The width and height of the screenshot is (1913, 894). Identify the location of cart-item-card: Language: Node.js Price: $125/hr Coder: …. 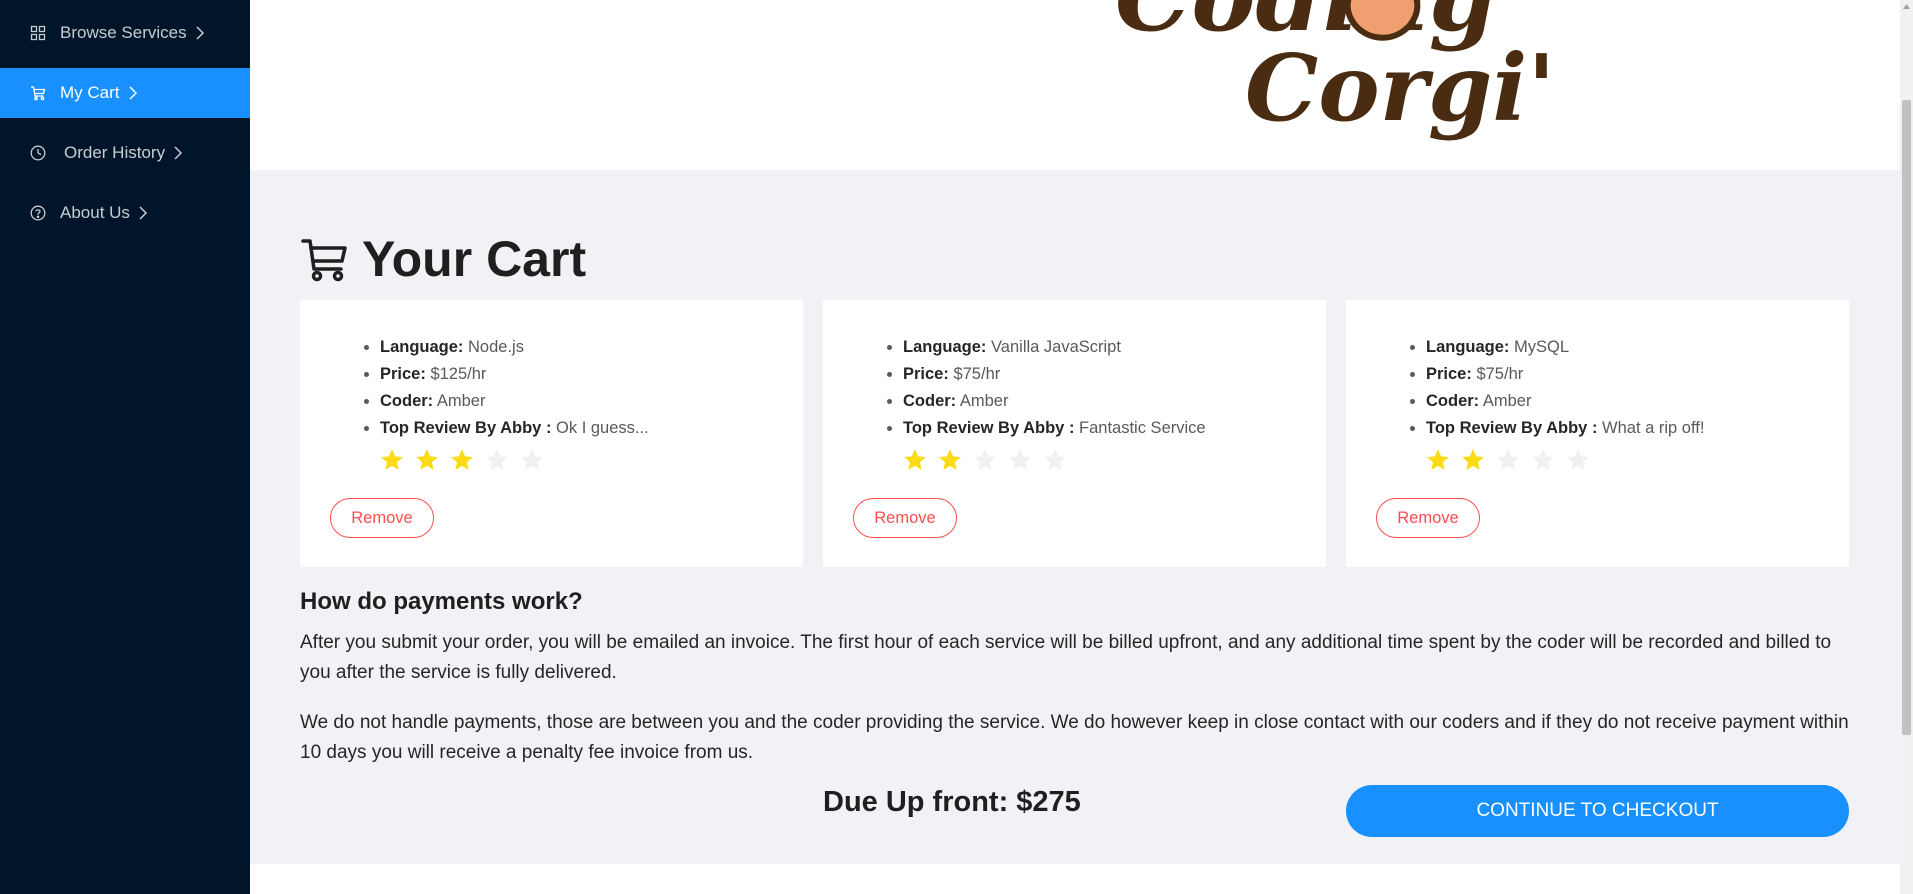
(551, 433).